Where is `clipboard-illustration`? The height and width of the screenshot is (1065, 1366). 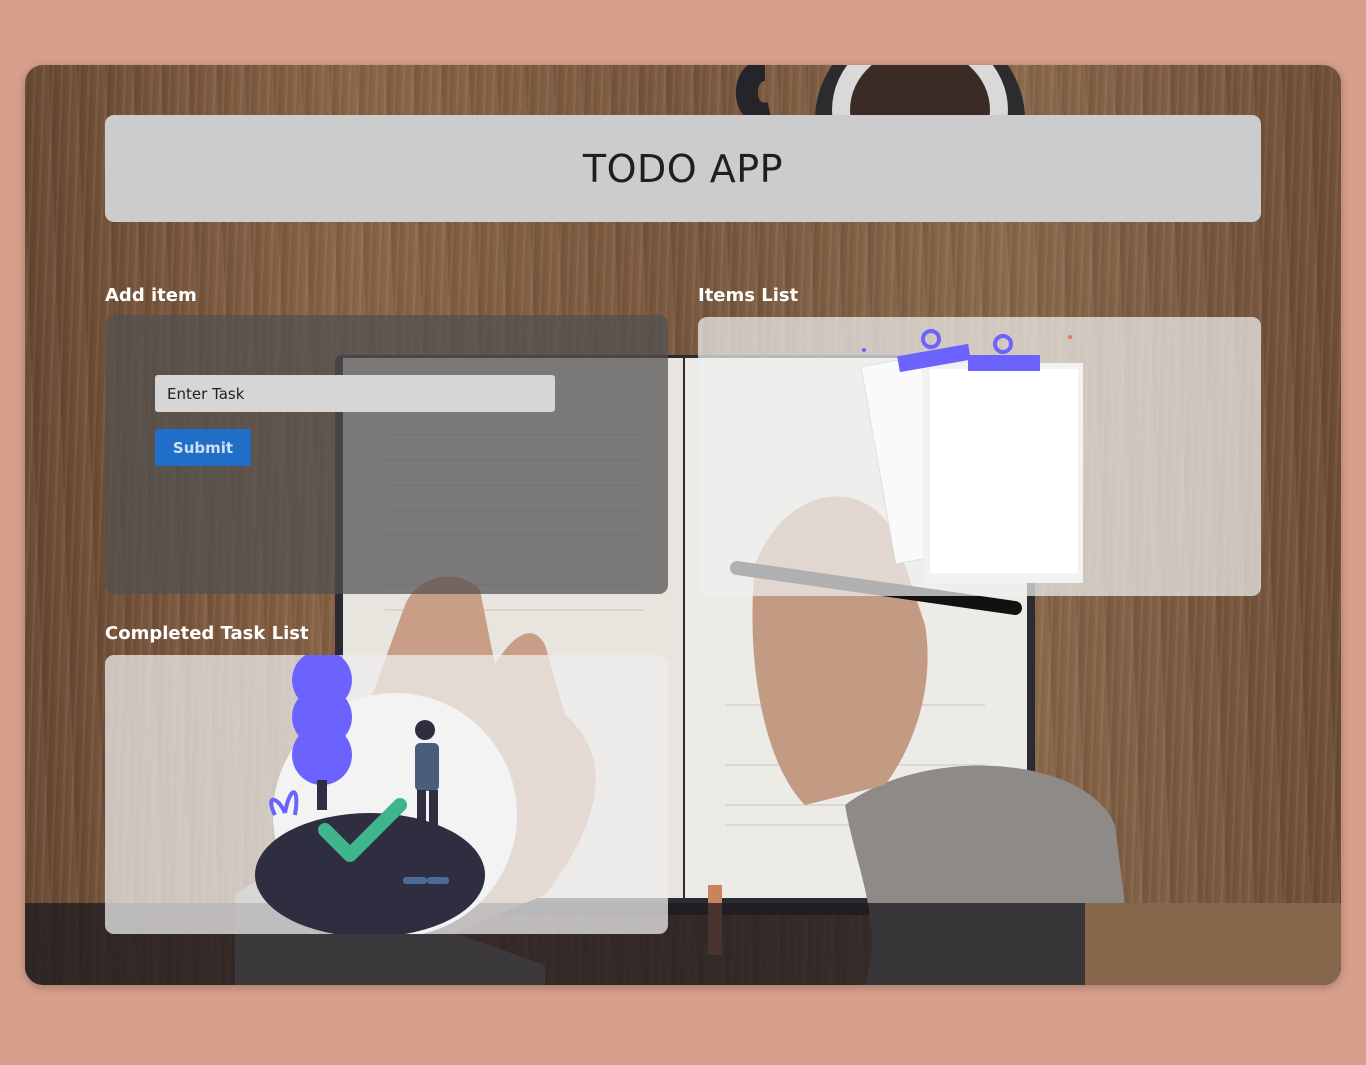
clipboard-illustration is located at coordinates (971, 456).